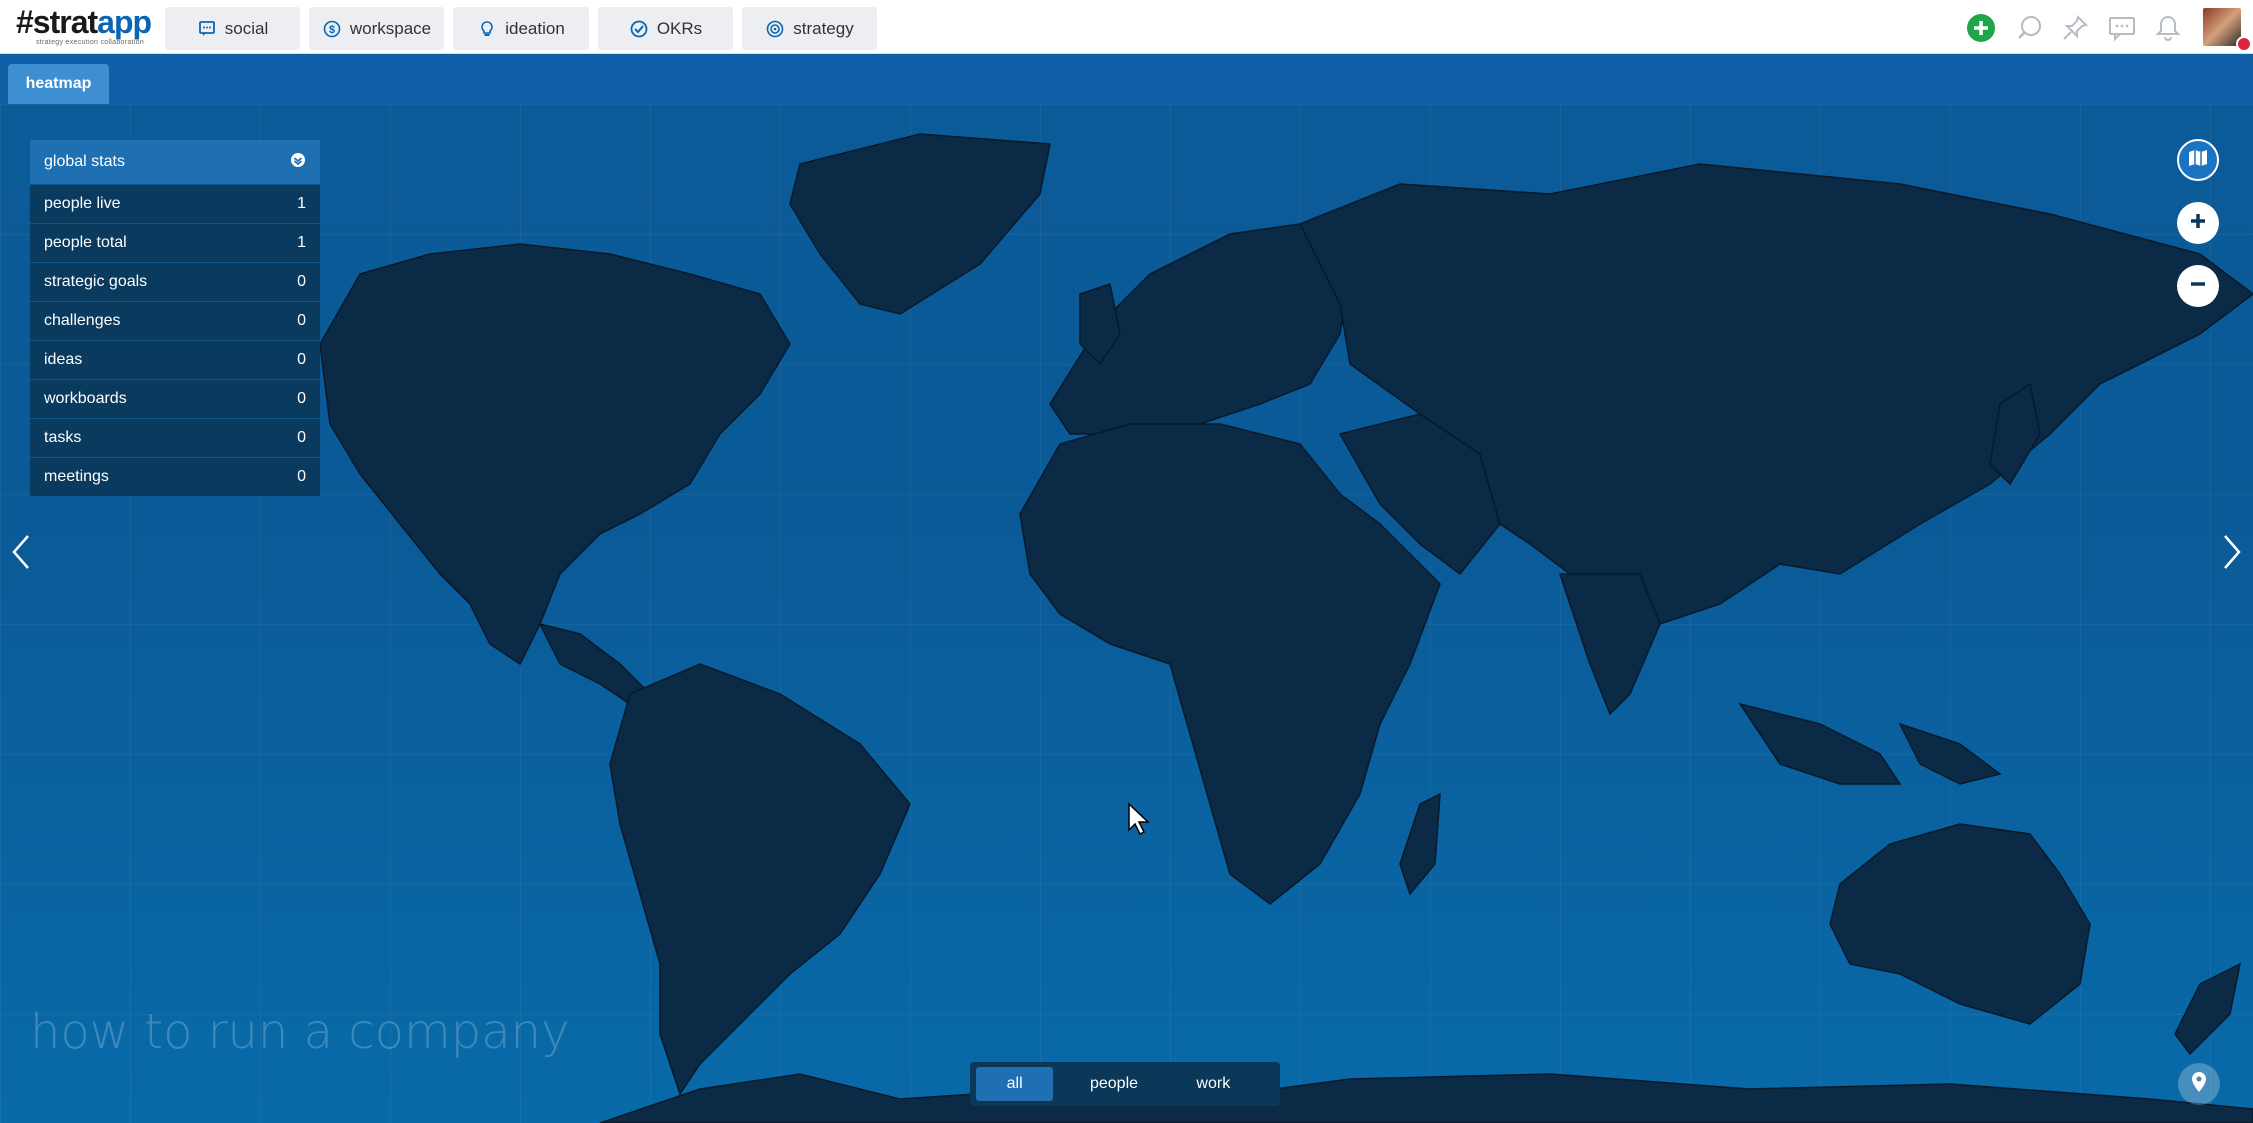 This screenshot has width=2253, height=1123. I want to click on status-badge, so click(2244, 44).